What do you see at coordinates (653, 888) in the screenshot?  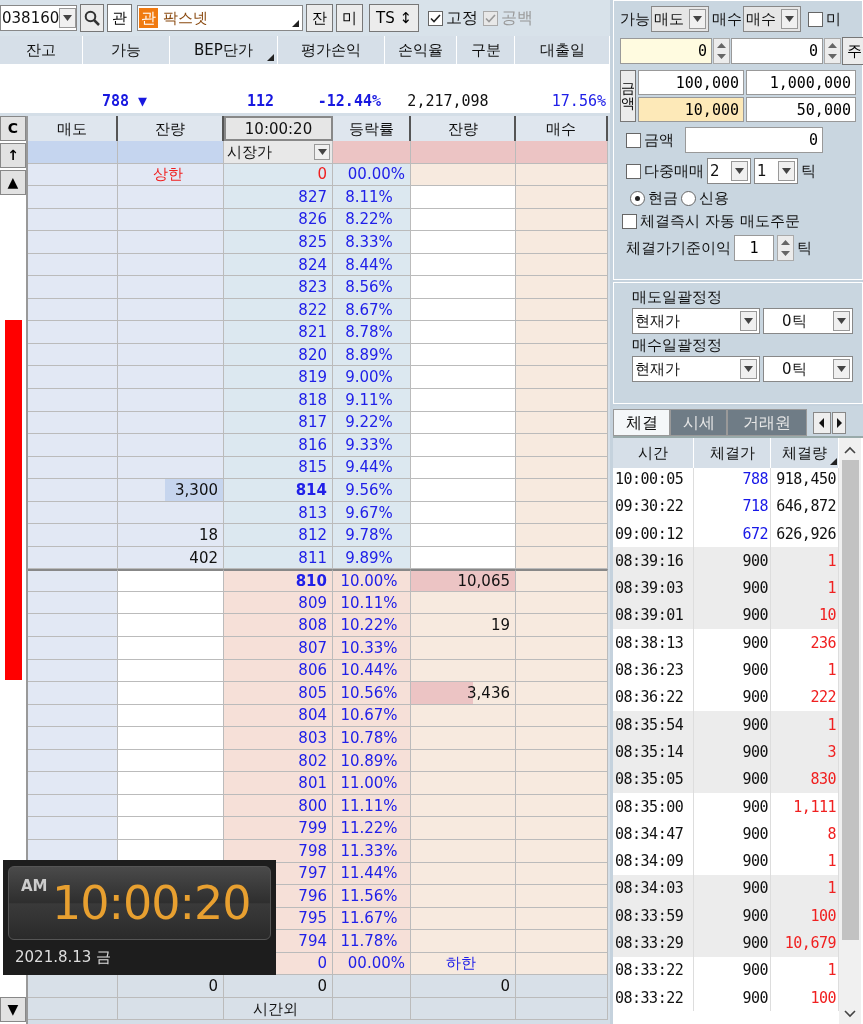 I see `table-cell: 08:34:03` at bounding box center [653, 888].